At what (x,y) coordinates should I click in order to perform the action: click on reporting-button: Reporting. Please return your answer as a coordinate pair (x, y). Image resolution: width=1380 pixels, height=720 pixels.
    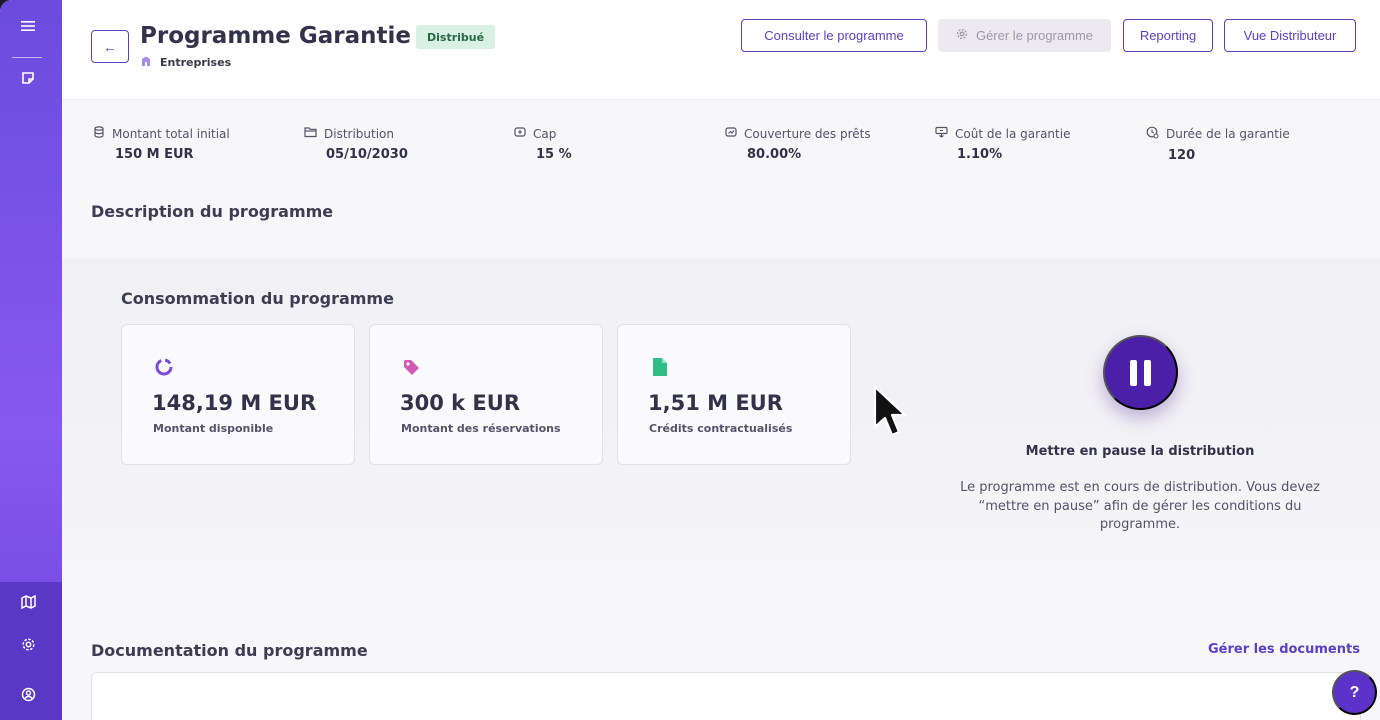
    Looking at the image, I should click on (1168, 35).